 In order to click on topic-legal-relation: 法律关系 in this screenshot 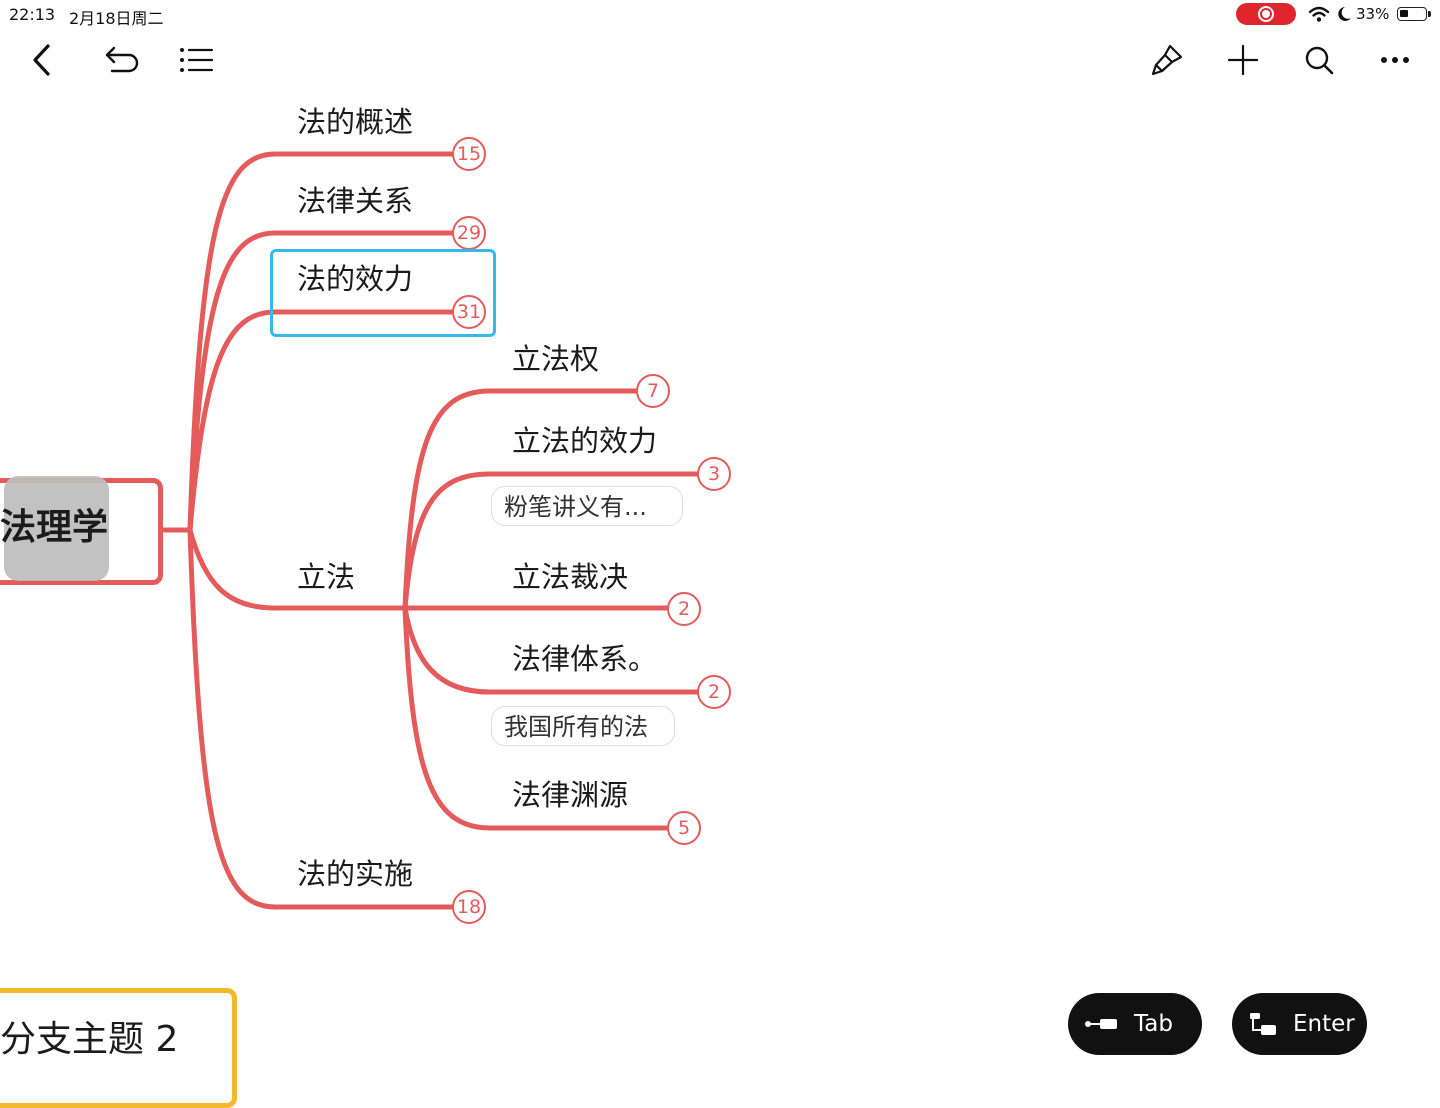, I will do `click(355, 201)`.